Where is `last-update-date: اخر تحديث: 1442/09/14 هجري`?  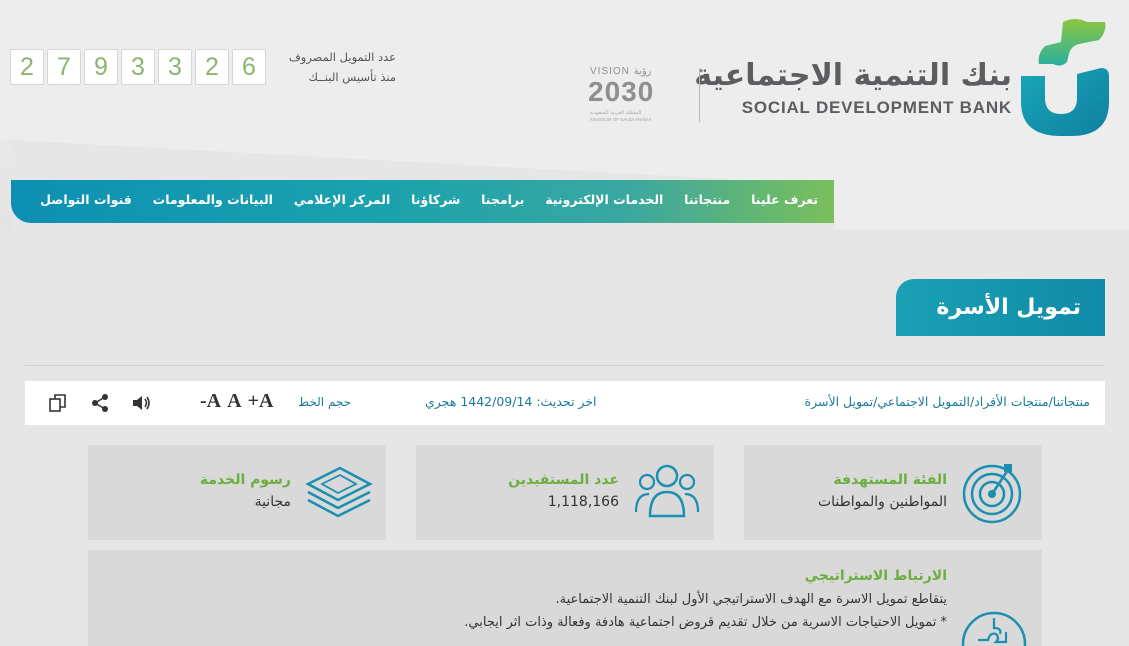
last-update-date: اخر تحديث: 1442/09/14 هجري is located at coordinates (511, 401).